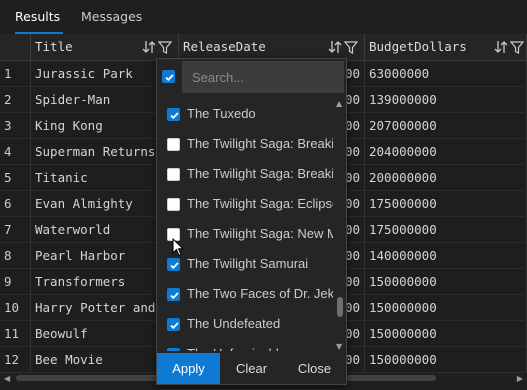 Image resolution: width=527 pixels, height=390 pixels. Describe the element at coordinates (272, 47) in the screenshot. I see `column-header-releasedate: ReleaseDate` at that location.